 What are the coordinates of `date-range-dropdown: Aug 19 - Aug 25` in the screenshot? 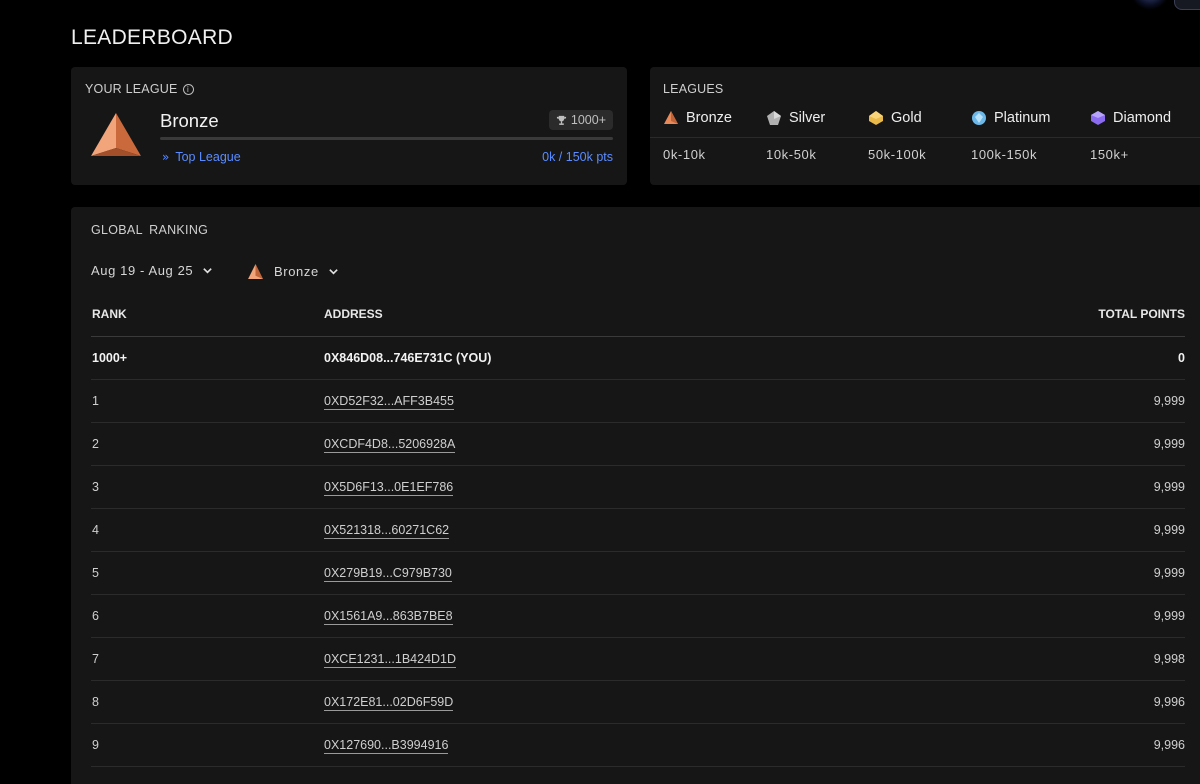 It's located at (152, 270).